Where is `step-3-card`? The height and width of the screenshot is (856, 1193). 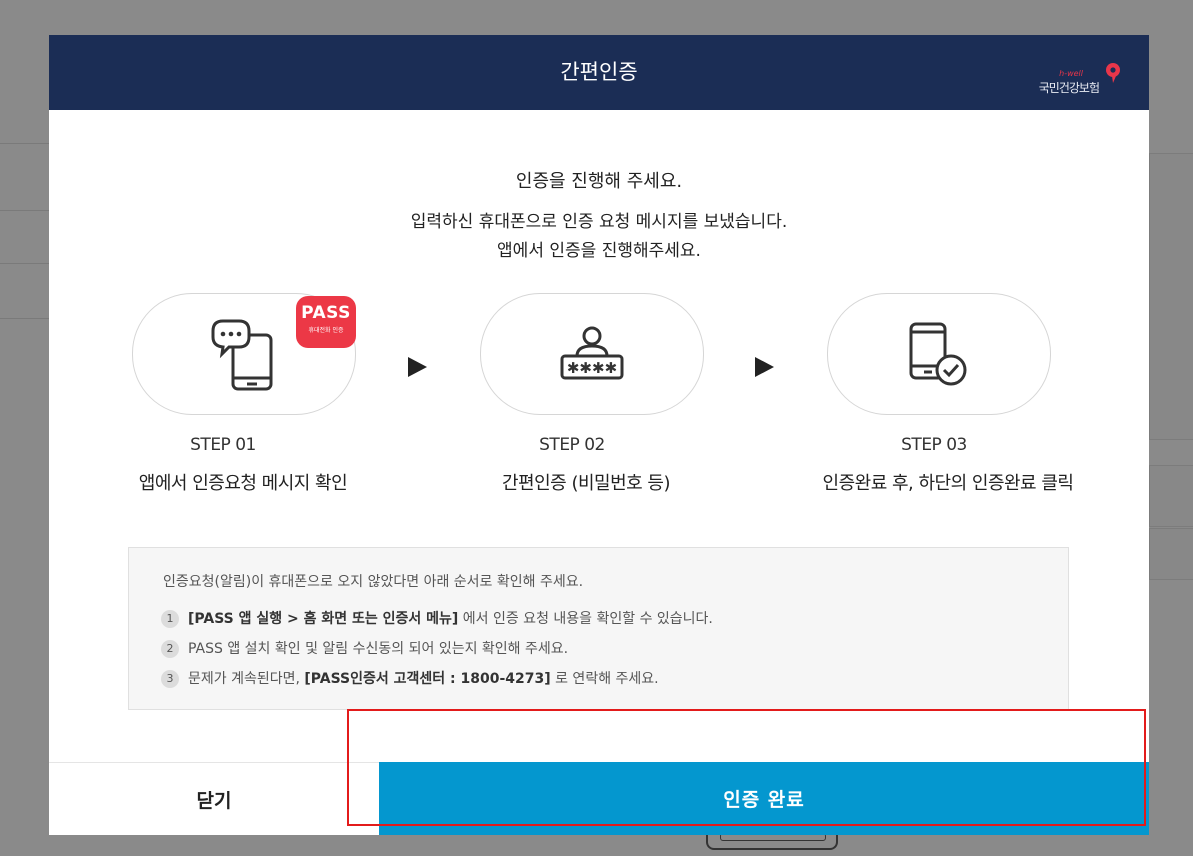 step-3-card is located at coordinates (939, 354).